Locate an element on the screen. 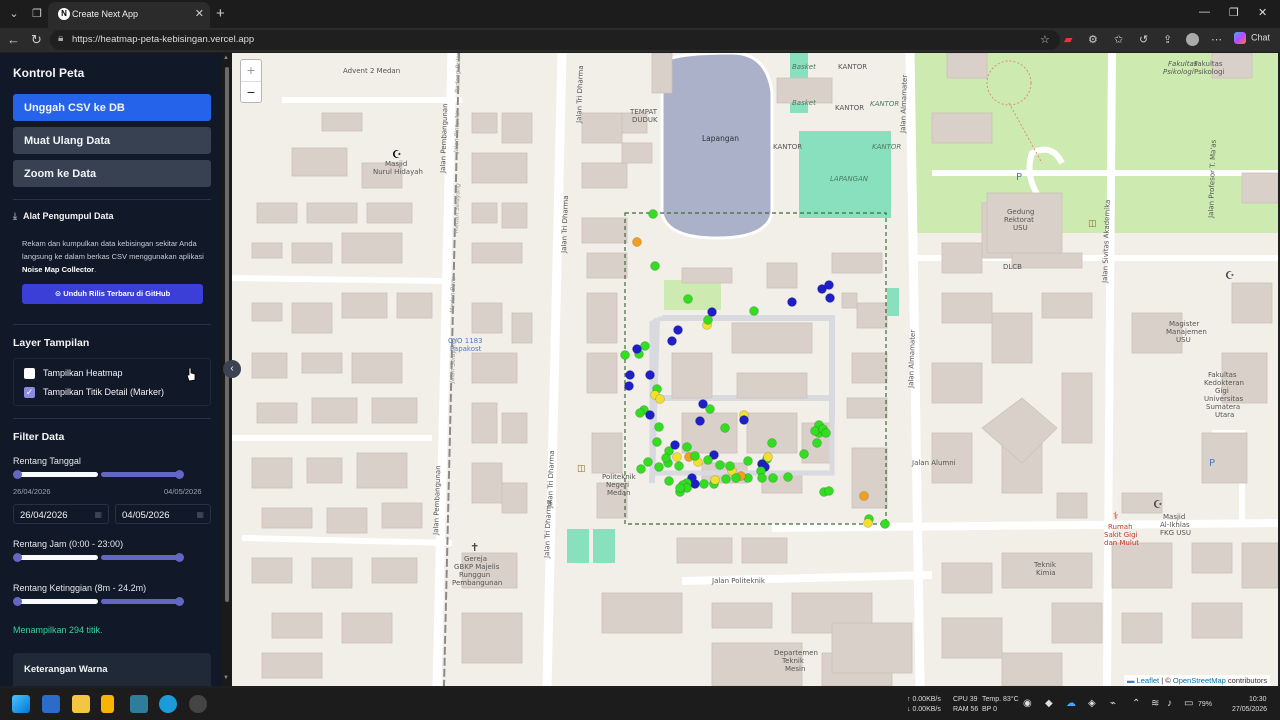 The width and height of the screenshot is (1280, 720). favorite-star-icon: ☆ is located at coordinates (1045, 39).